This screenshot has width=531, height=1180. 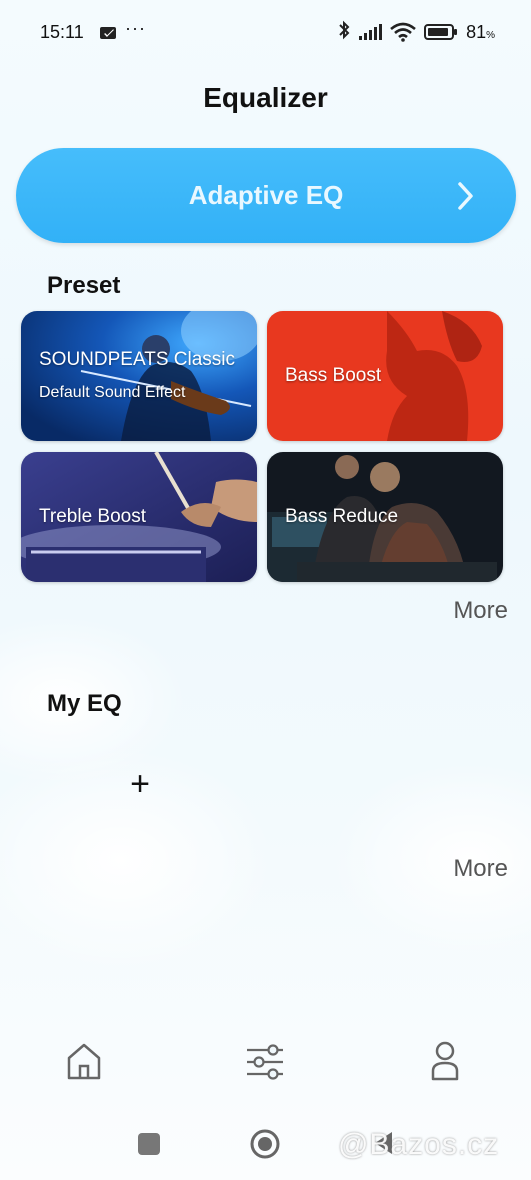 I want to click on preset-card-treble-boost: Treble Boost, so click(x=139, y=517).